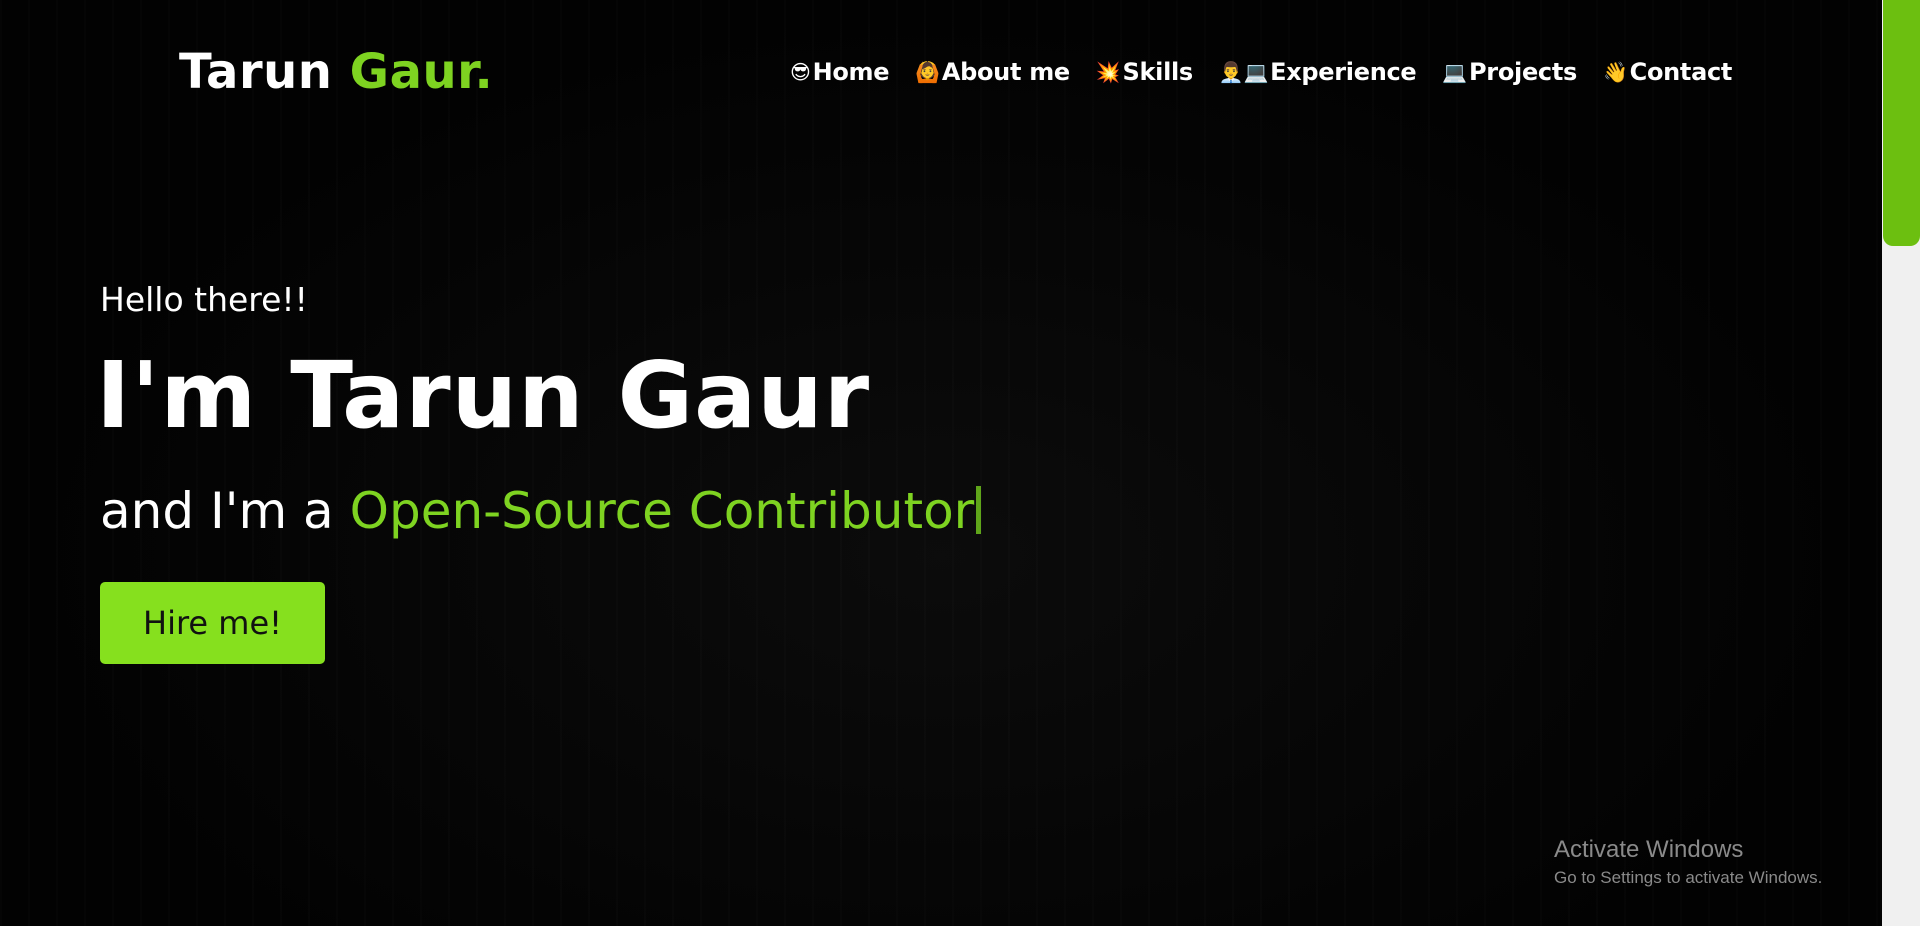 The width and height of the screenshot is (1920, 926). I want to click on watermark-title: Activate Windows, so click(1649, 849).